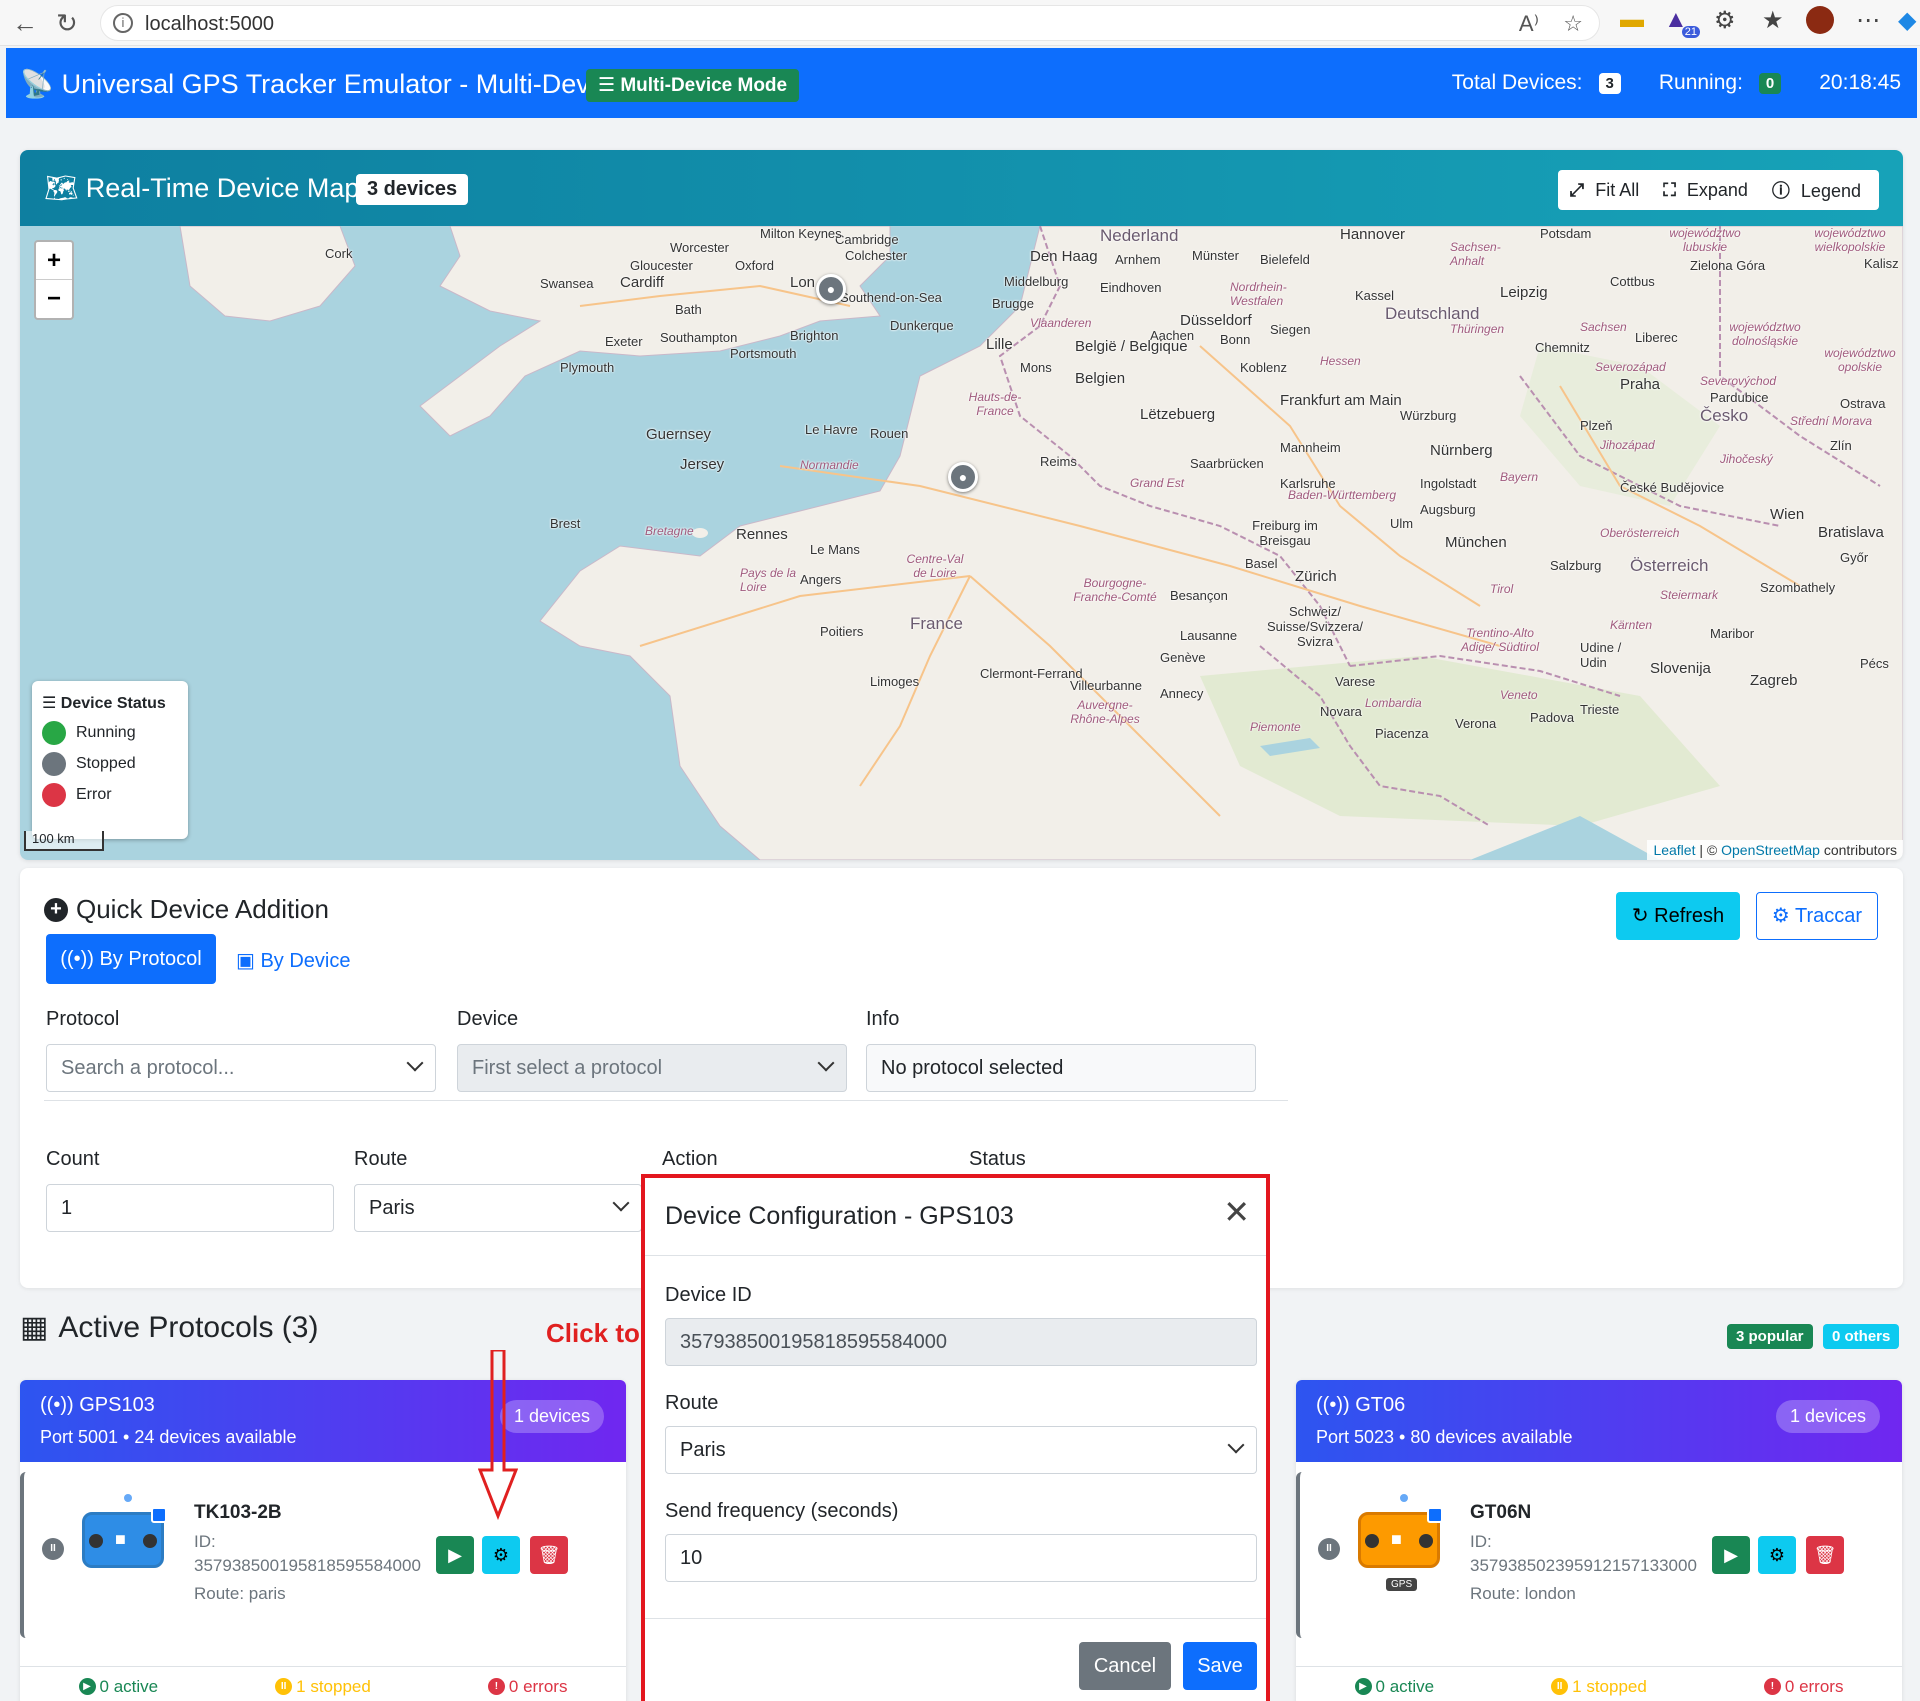  Describe the element at coordinates (1607, 190) in the screenshot. I see `fit-all-button: ⤢ Fit All` at that location.